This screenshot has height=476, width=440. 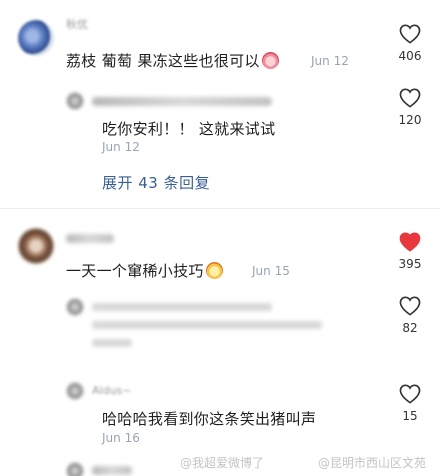 I want to click on like-button: 82, so click(x=410, y=315).